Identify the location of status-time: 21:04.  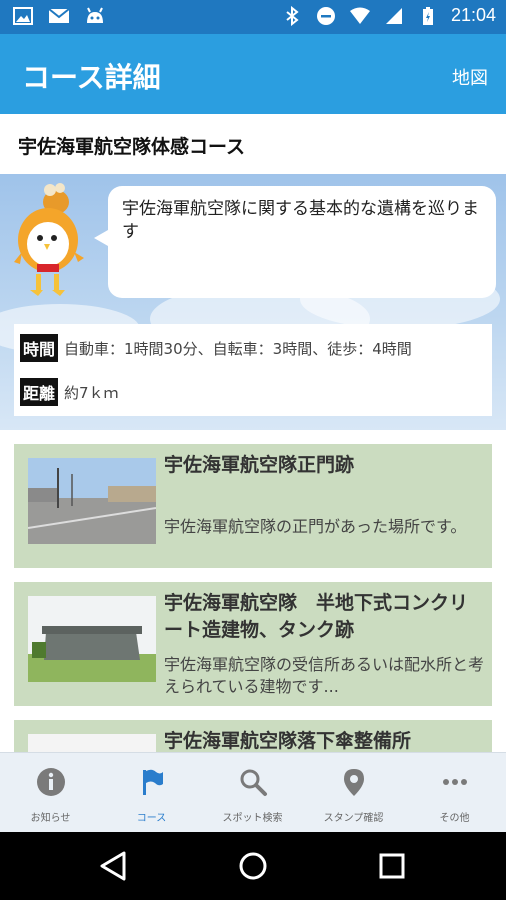
(473, 15).